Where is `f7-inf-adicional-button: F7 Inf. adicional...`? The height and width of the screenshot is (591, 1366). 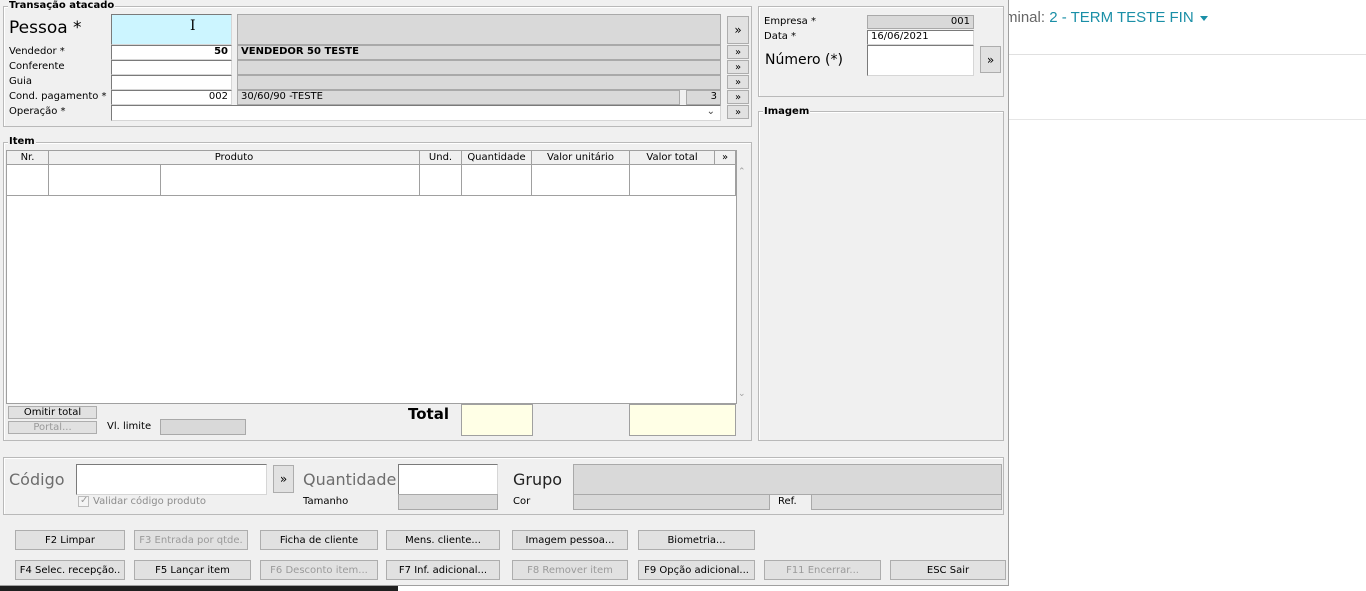
f7-inf-adicional-button: F7 Inf. adicional... is located at coordinates (443, 570).